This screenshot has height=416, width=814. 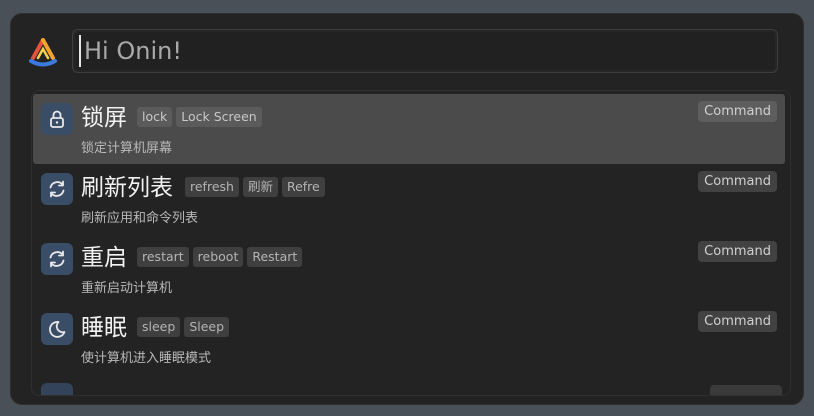 What do you see at coordinates (163, 257) in the screenshot?
I see `result-tag: restart` at bounding box center [163, 257].